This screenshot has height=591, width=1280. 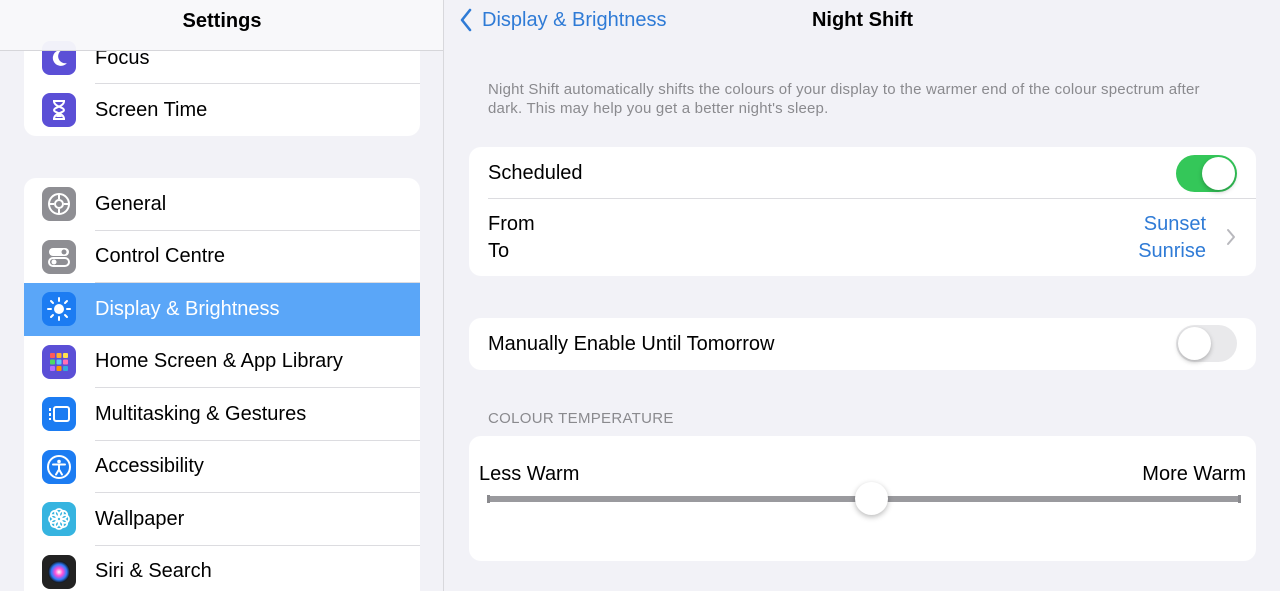 I want to click on multitasking-icon, so click(x=59, y=414).